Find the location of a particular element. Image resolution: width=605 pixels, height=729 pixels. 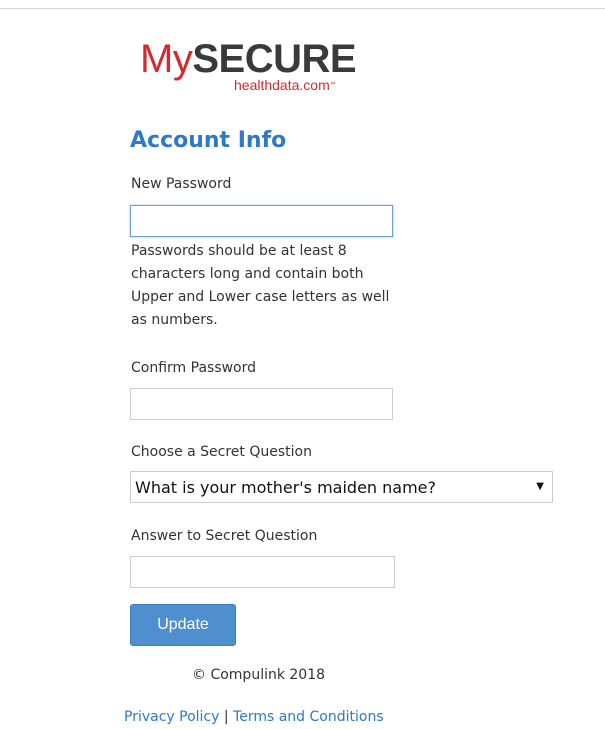

confirm-password-field is located at coordinates (261, 404).